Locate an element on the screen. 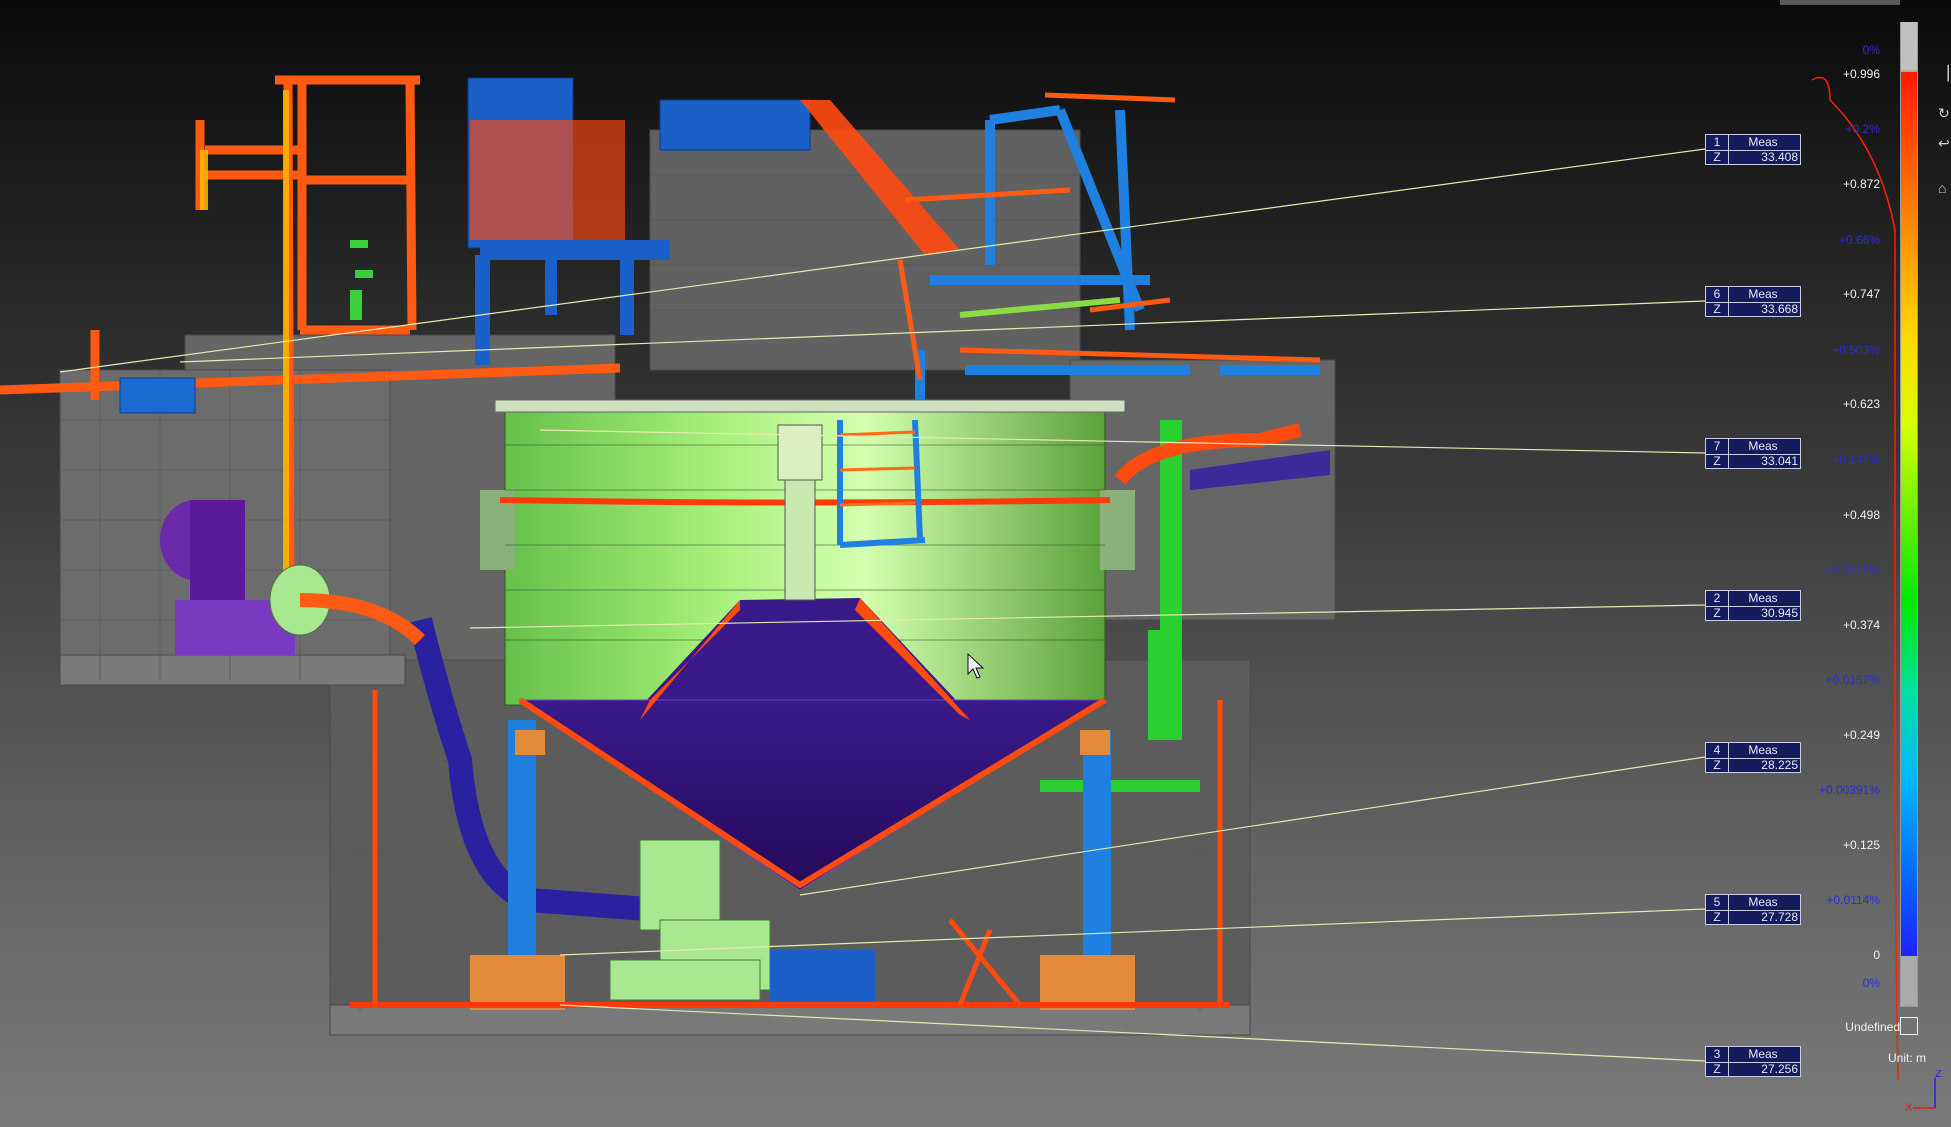  scale-tick: +0.623 is located at coordinates (1861, 404).